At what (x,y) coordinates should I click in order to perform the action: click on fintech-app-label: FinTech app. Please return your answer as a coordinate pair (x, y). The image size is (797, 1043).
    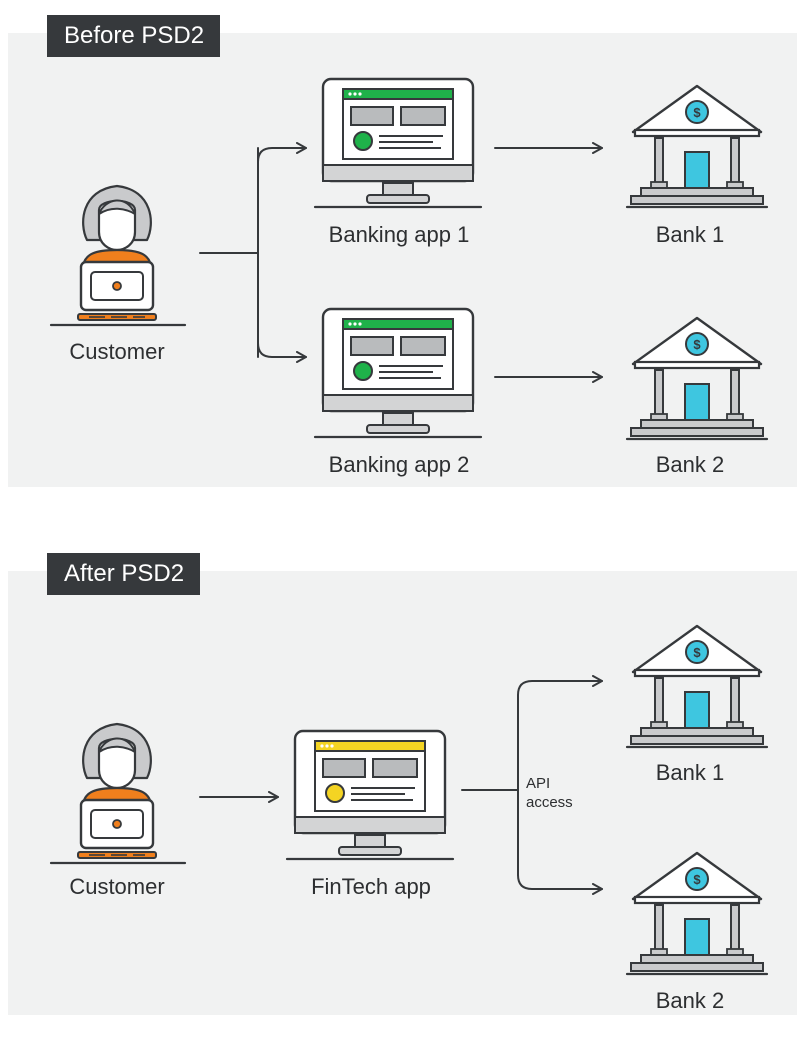
    Looking at the image, I should click on (371, 886).